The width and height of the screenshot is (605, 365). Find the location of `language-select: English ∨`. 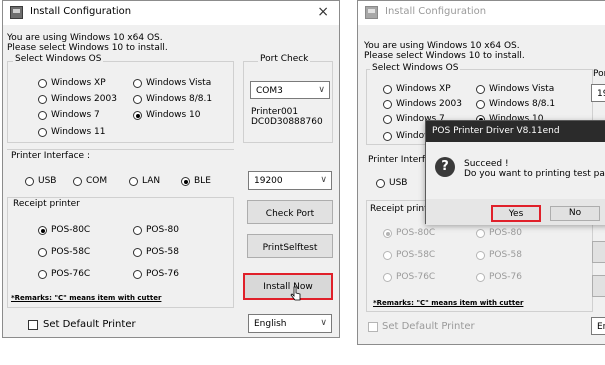

language-select: English ∨ is located at coordinates (290, 323).